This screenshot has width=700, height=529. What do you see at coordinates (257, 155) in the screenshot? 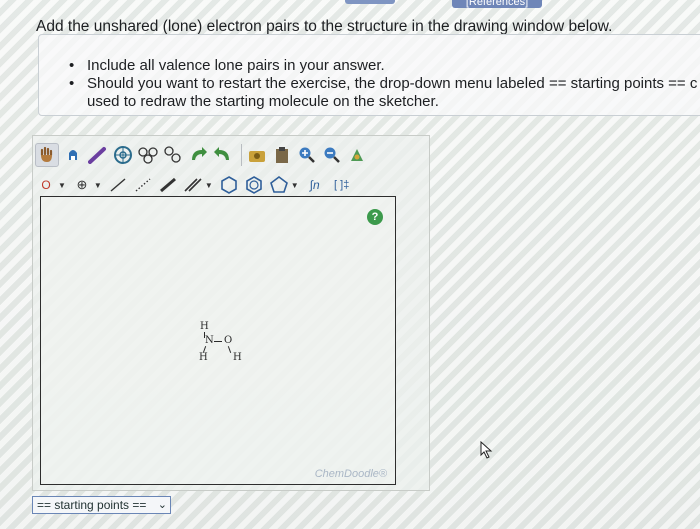
I see `clean-icon` at bounding box center [257, 155].